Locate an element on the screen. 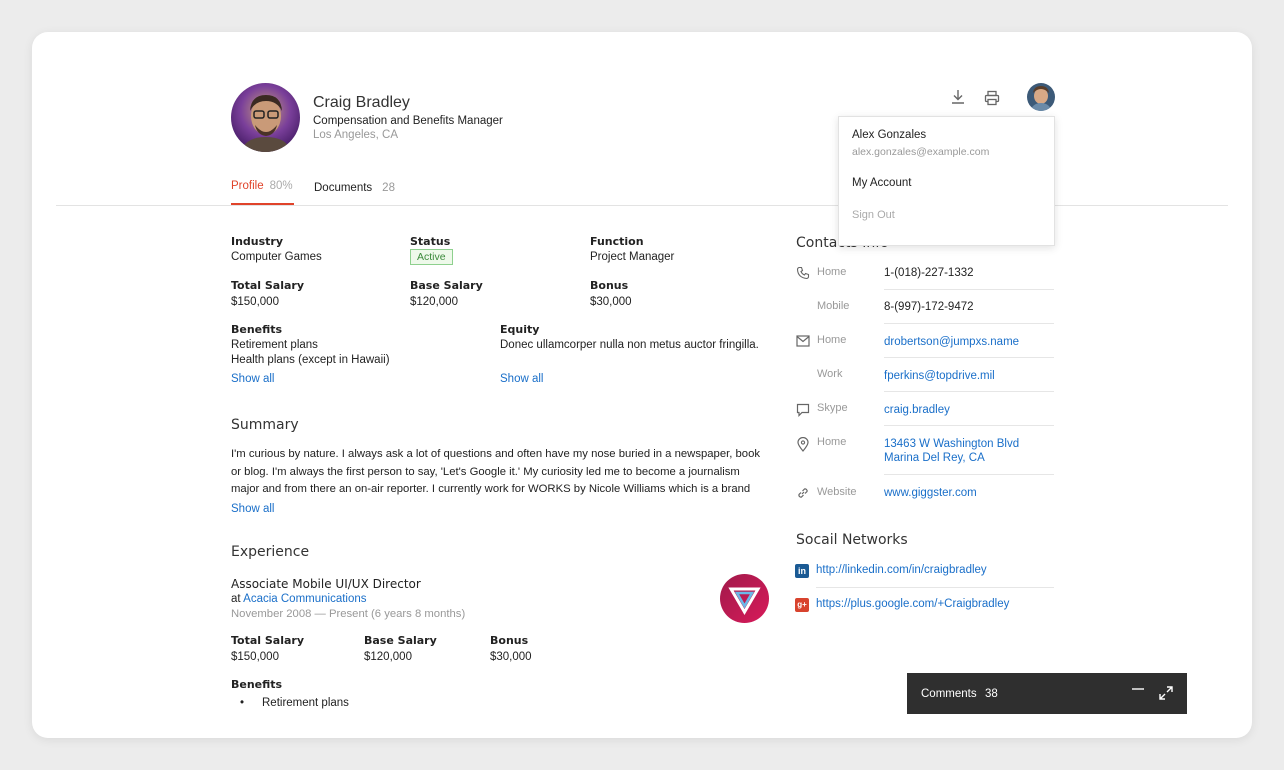  exp-benefits-label: Benefits is located at coordinates (257, 684).